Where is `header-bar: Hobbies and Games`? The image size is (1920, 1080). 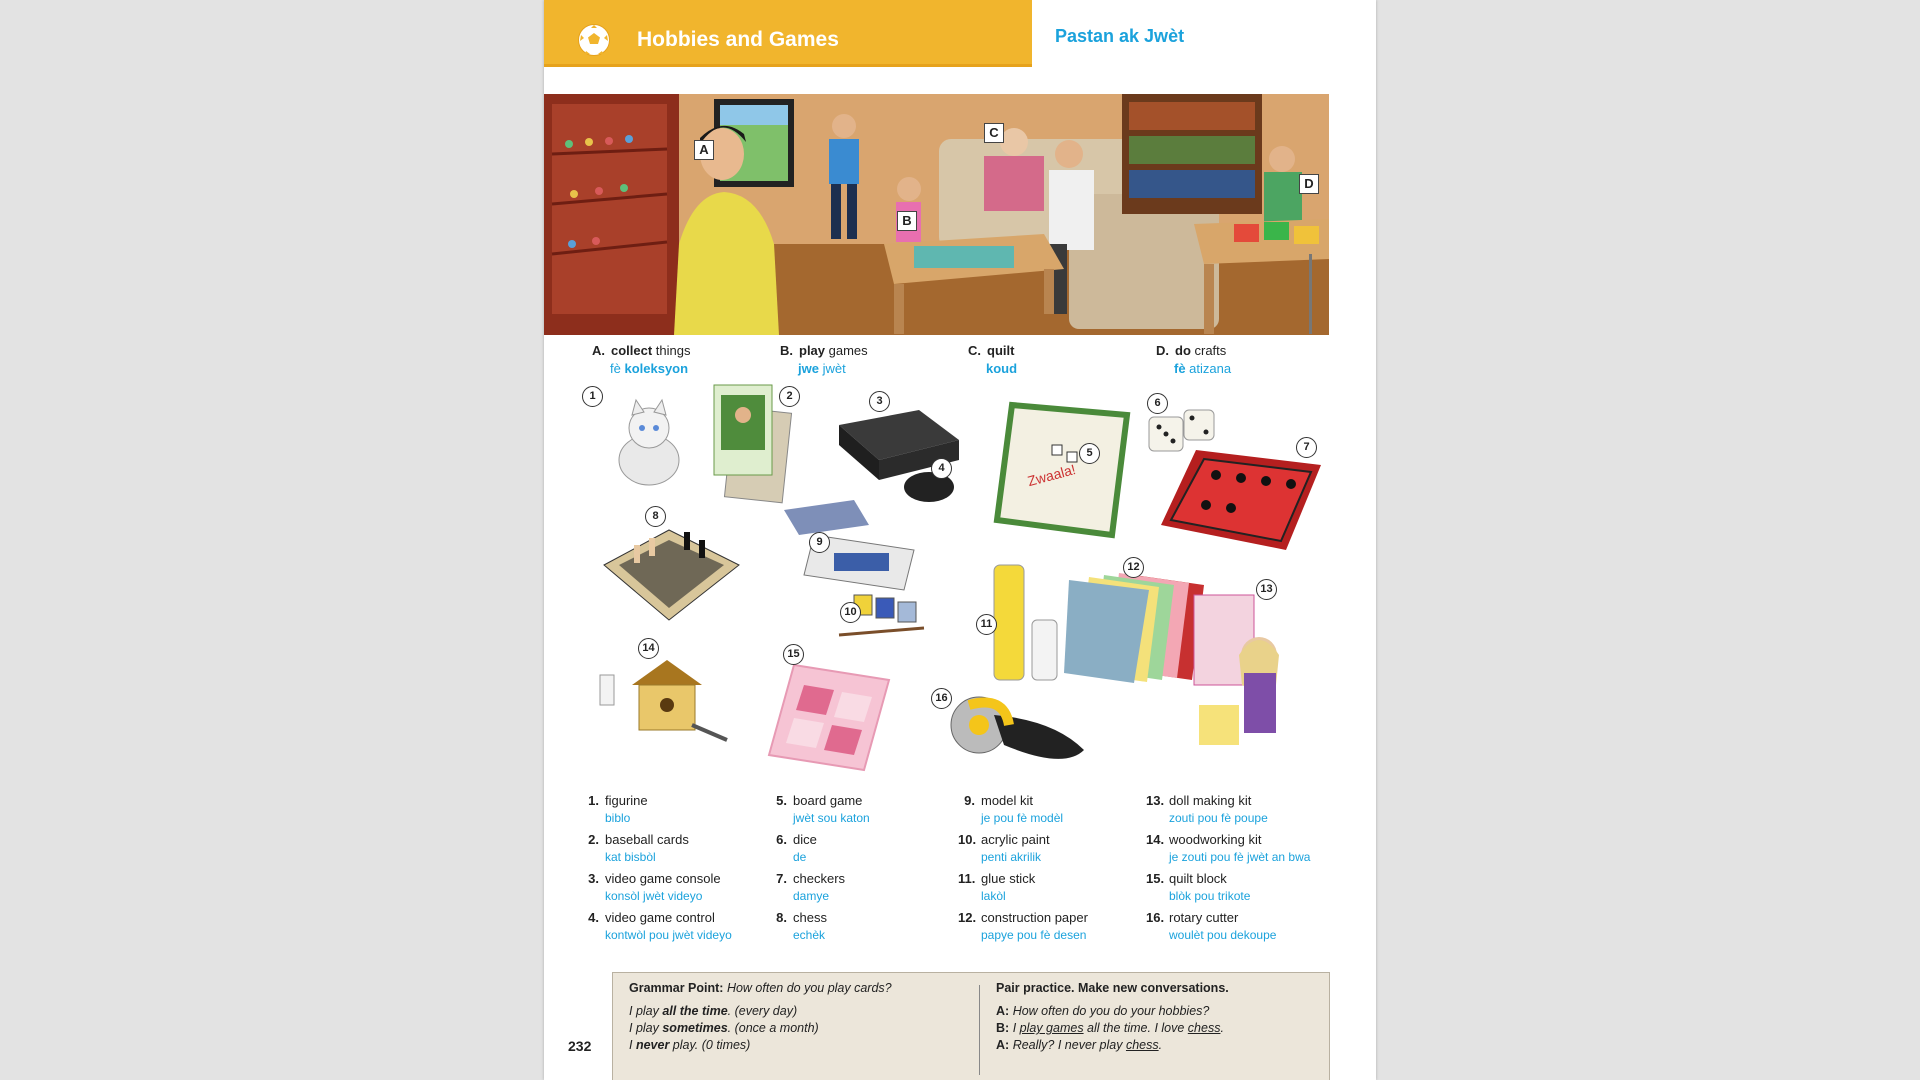 header-bar: Hobbies and Games is located at coordinates (788, 33).